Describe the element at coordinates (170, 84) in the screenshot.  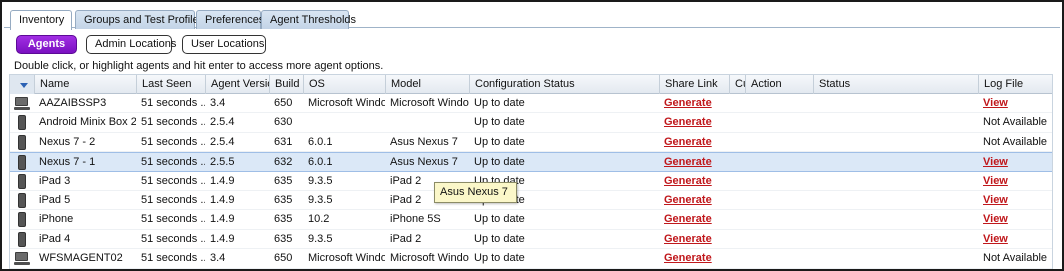
I see `column-last-seen: Last Seen` at that location.